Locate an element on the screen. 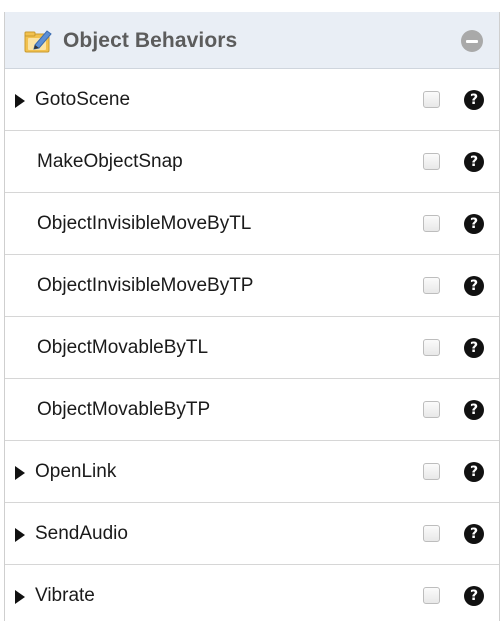 The image size is (502, 627). behavior-row: MakeObjectSnap? is located at coordinates (252, 162).